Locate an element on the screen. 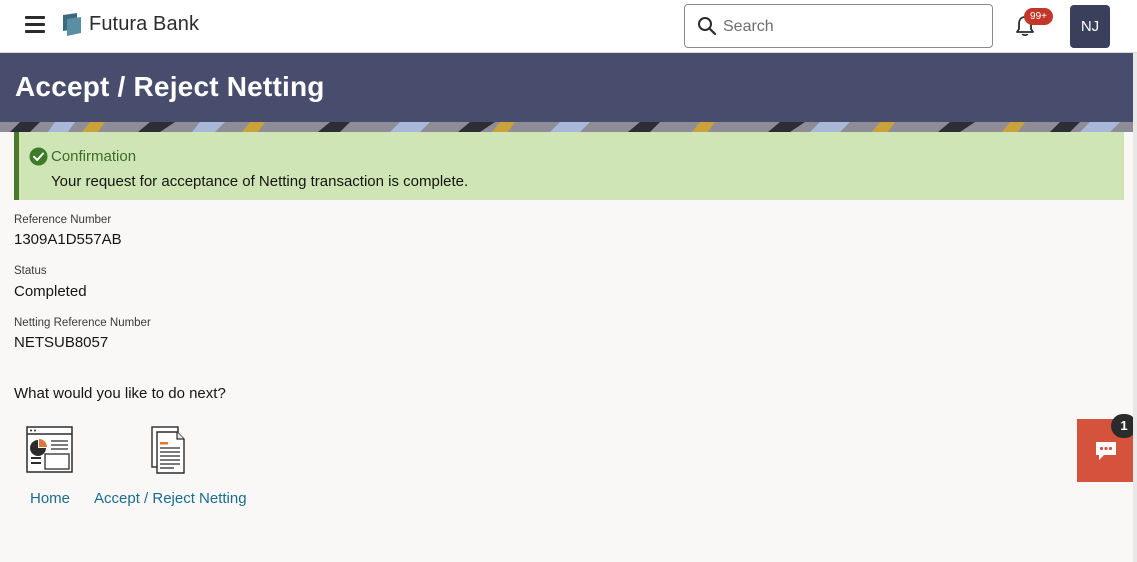 Image resolution: width=1137 pixels, height=562 pixels. home-action: Home is located at coordinates (50, 470).